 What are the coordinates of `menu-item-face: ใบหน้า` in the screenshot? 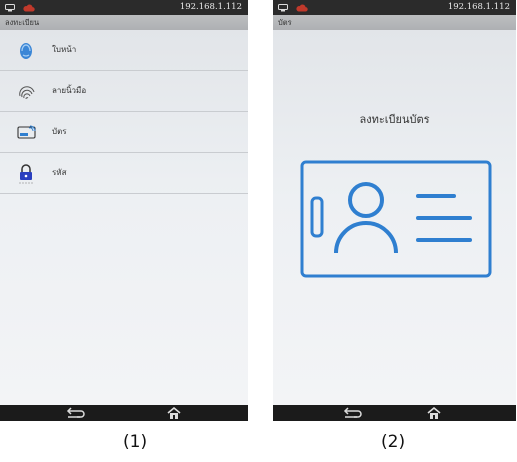 It's located at (124, 50).